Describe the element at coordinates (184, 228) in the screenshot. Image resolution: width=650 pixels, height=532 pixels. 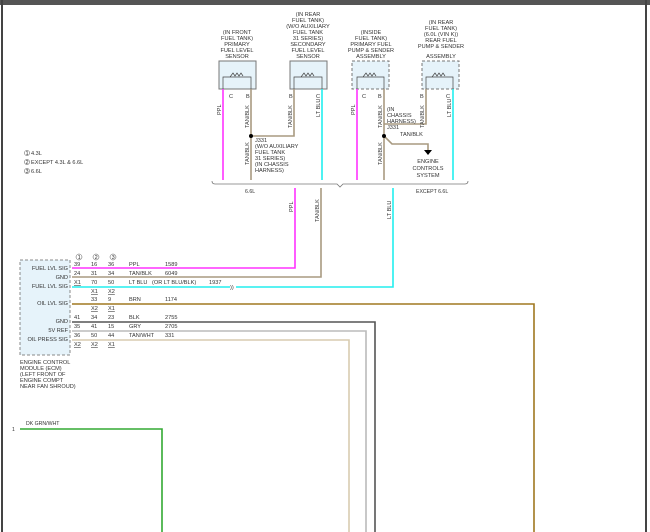
I see `wire-ppl-ecm` at that location.